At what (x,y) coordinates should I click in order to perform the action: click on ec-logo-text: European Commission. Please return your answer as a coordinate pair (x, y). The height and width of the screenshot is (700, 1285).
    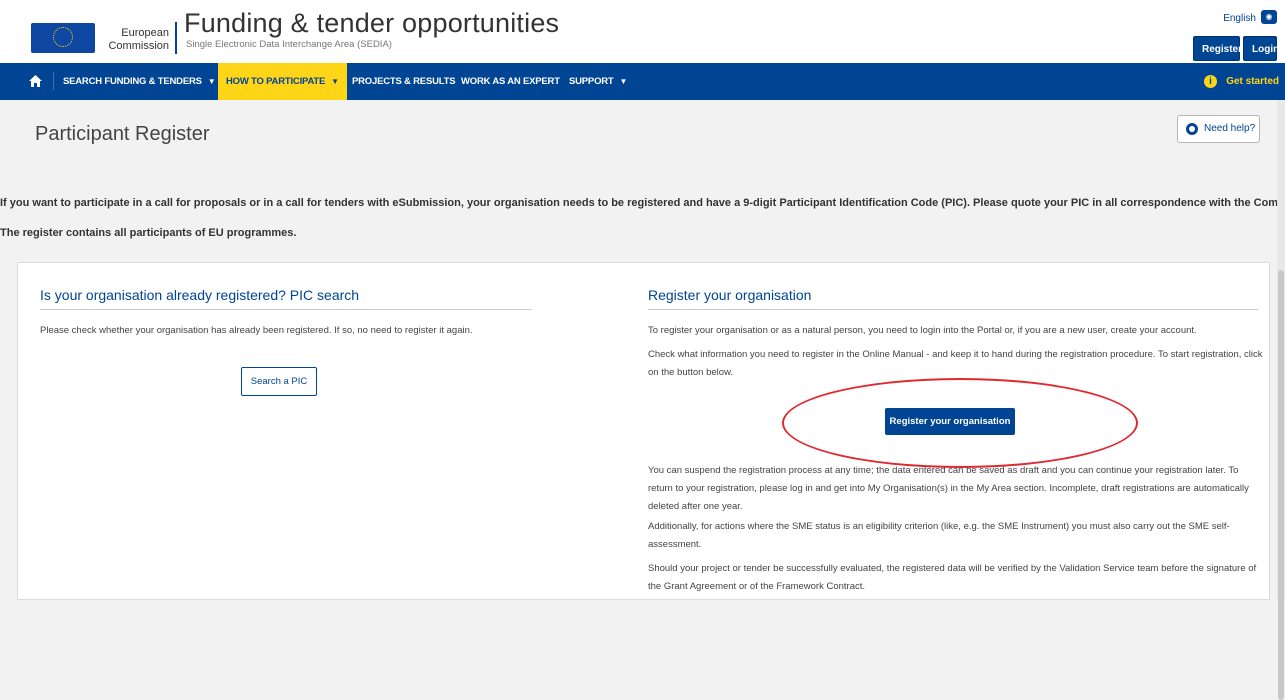
    Looking at the image, I should click on (136, 40).